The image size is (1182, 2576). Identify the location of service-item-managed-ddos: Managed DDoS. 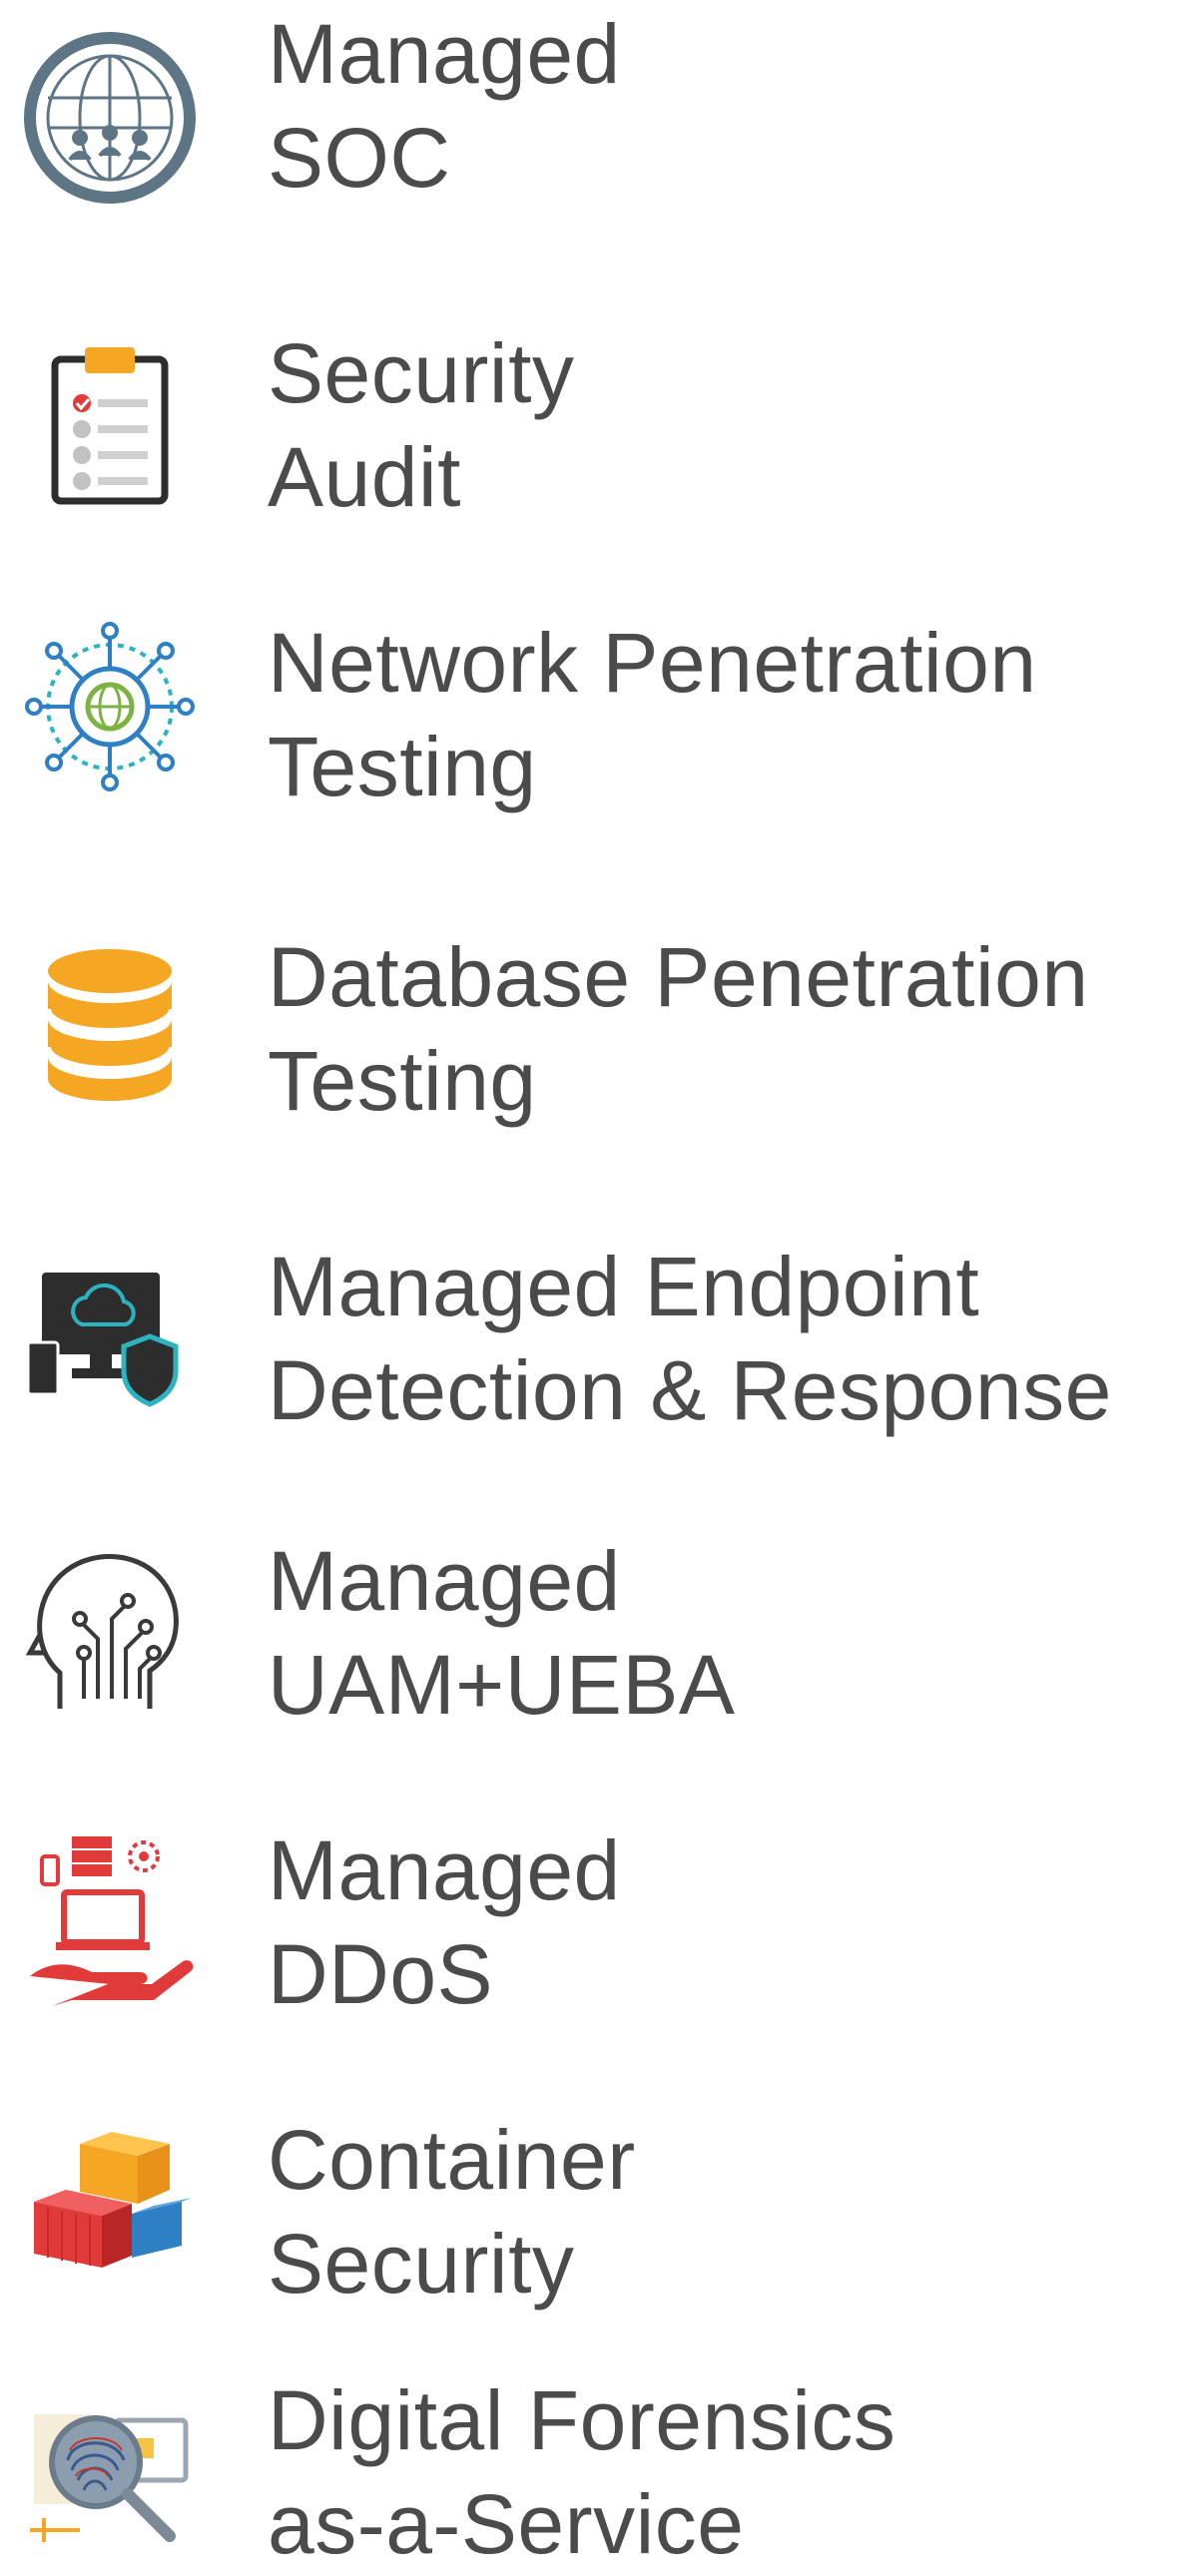
(591, 1921).